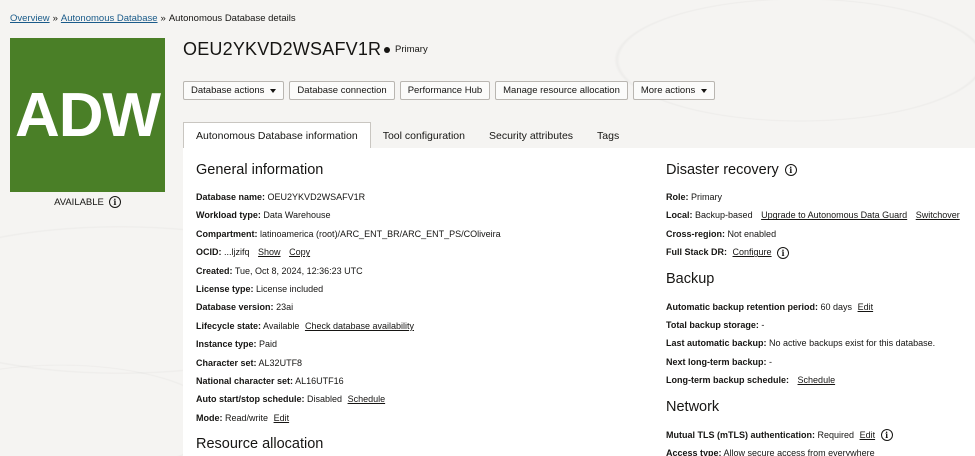 The height and width of the screenshot is (456, 975). I want to click on mtls-edit-link: Edit, so click(868, 435).